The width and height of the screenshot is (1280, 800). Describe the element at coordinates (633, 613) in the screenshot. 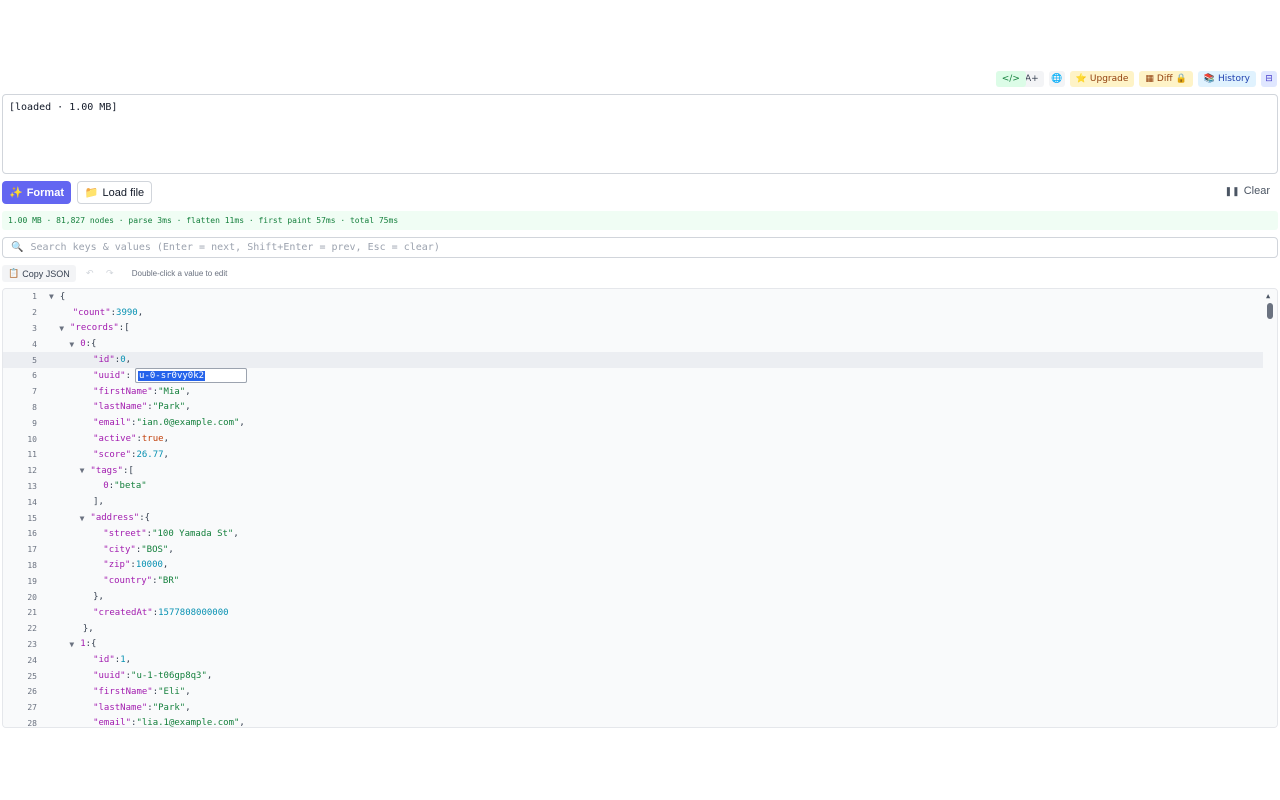

I see `tree-line: 21 "createdAt":1577808000000` at that location.